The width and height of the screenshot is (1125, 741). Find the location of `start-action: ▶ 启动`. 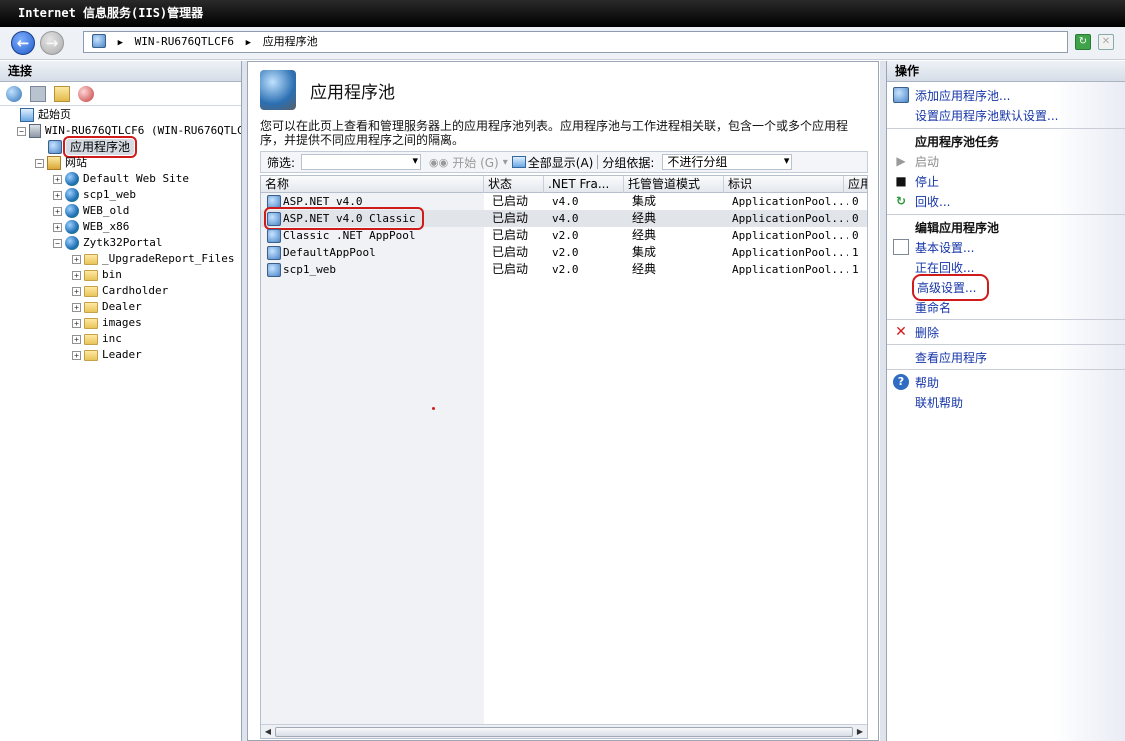

start-action: ▶ 启动 is located at coordinates (916, 161).